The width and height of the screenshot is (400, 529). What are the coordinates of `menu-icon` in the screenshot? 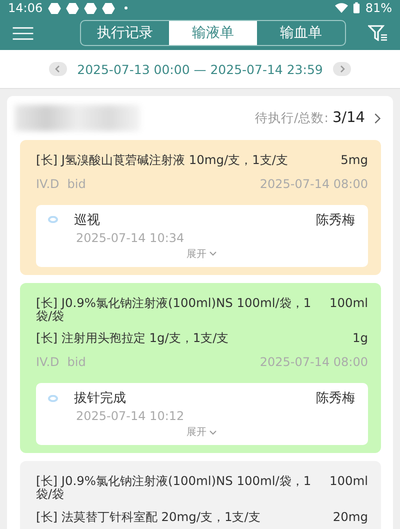 It's located at (23, 33).